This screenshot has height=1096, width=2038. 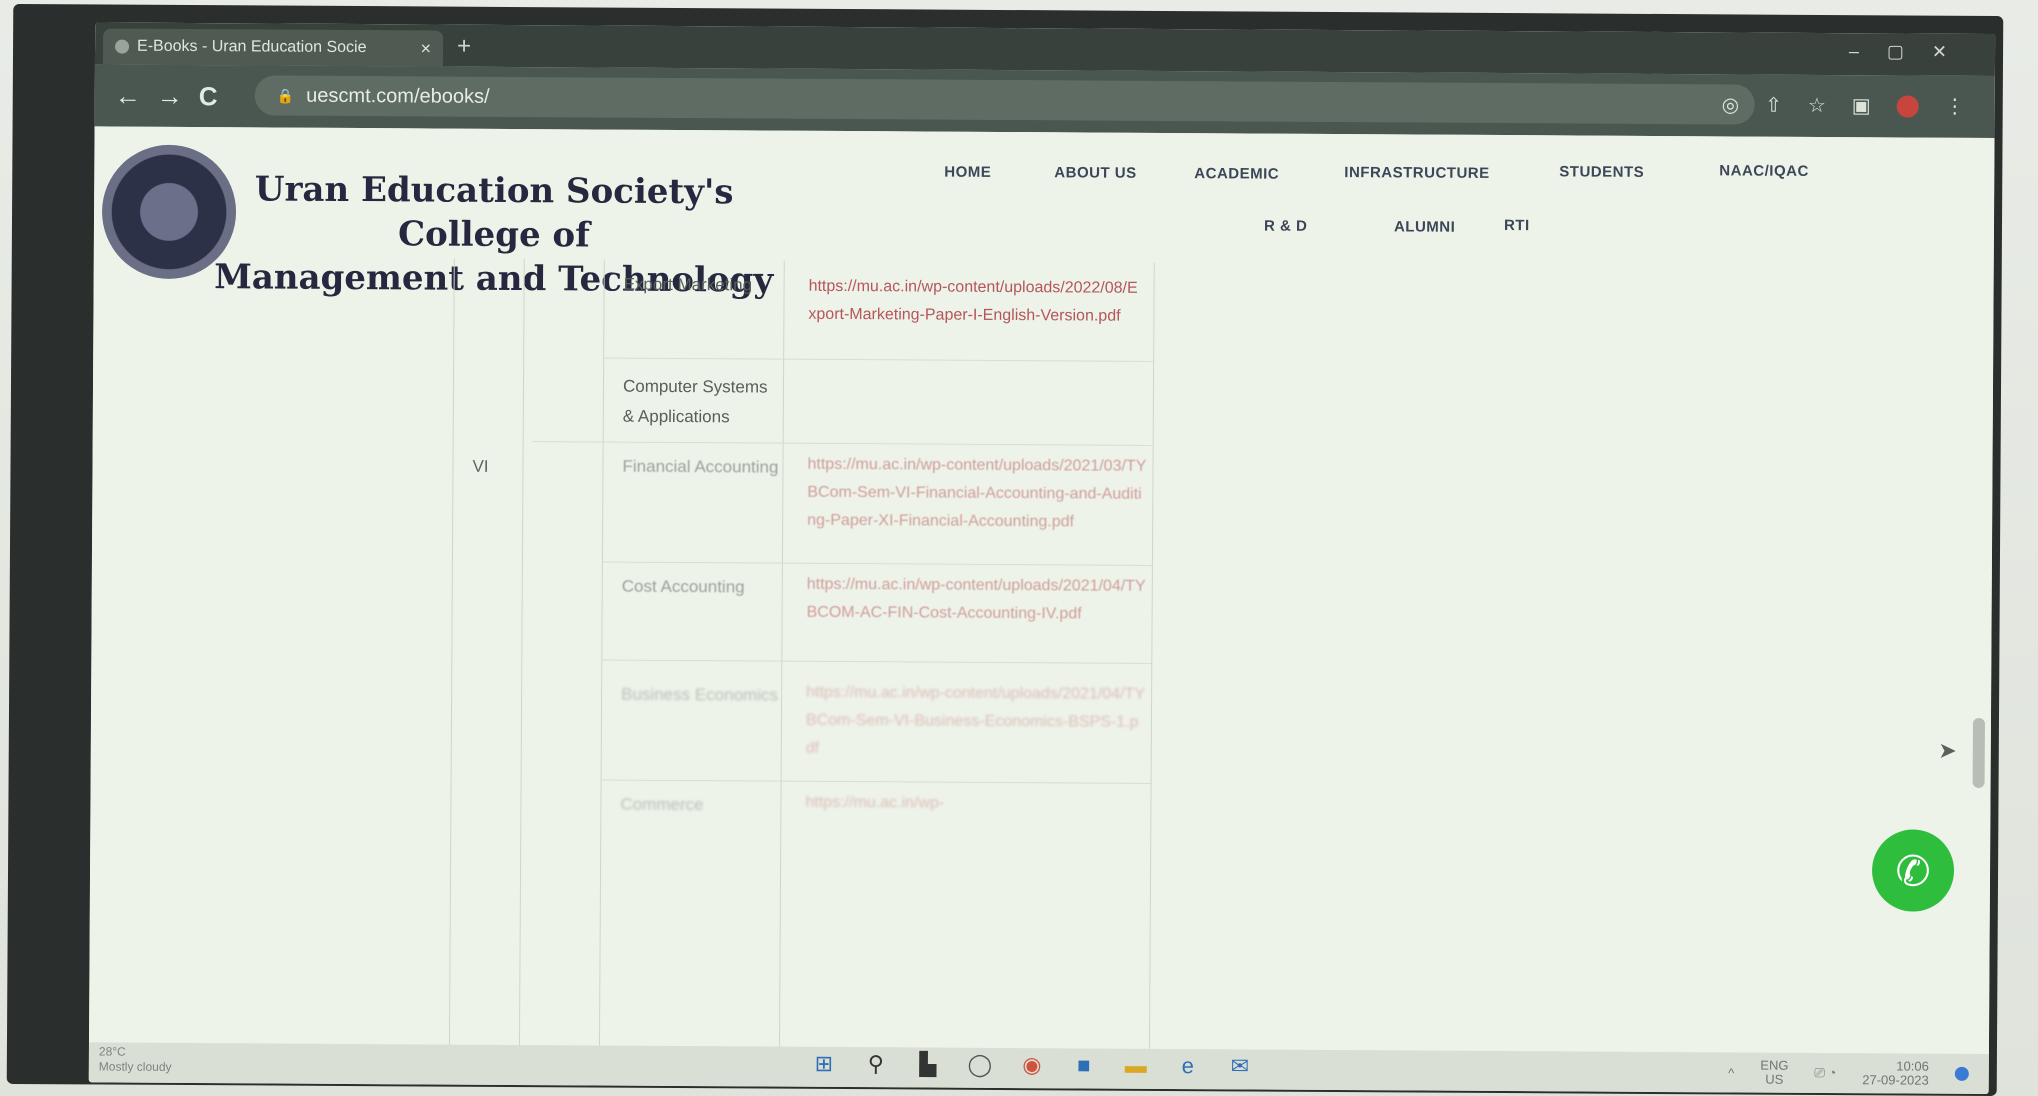 What do you see at coordinates (980, 1065) in the screenshot?
I see `chat-icon: ◯` at bounding box center [980, 1065].